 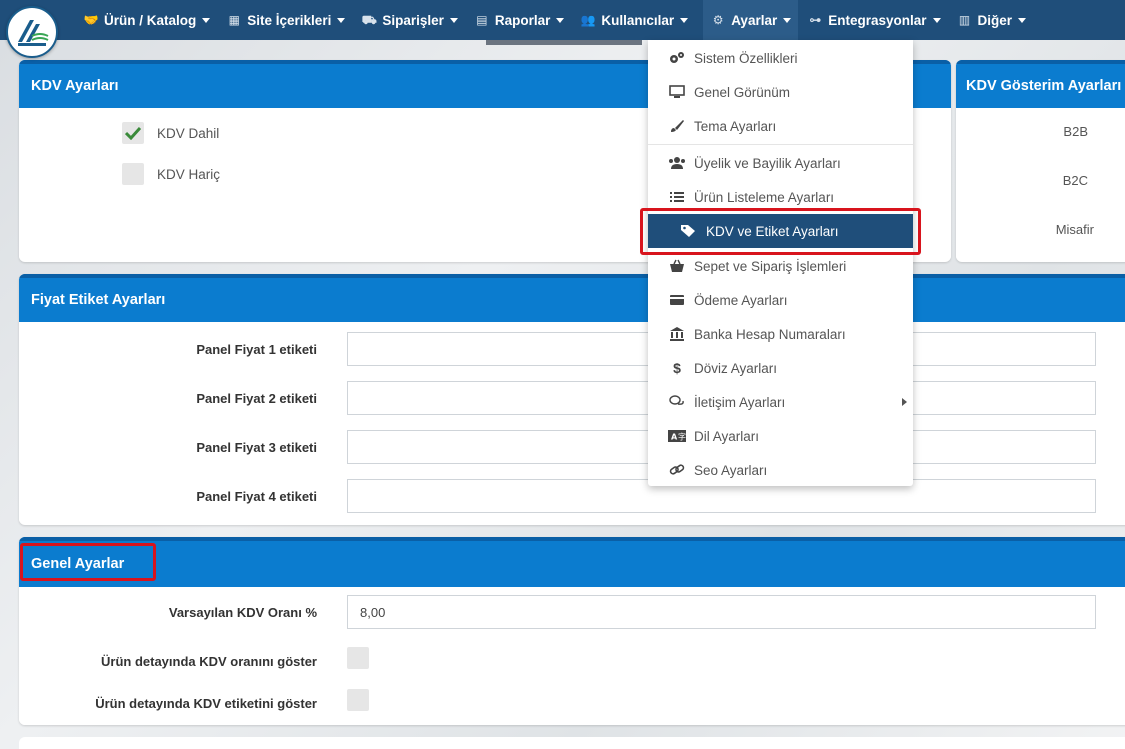 I want to click on logo, so click(x=32, y=32).